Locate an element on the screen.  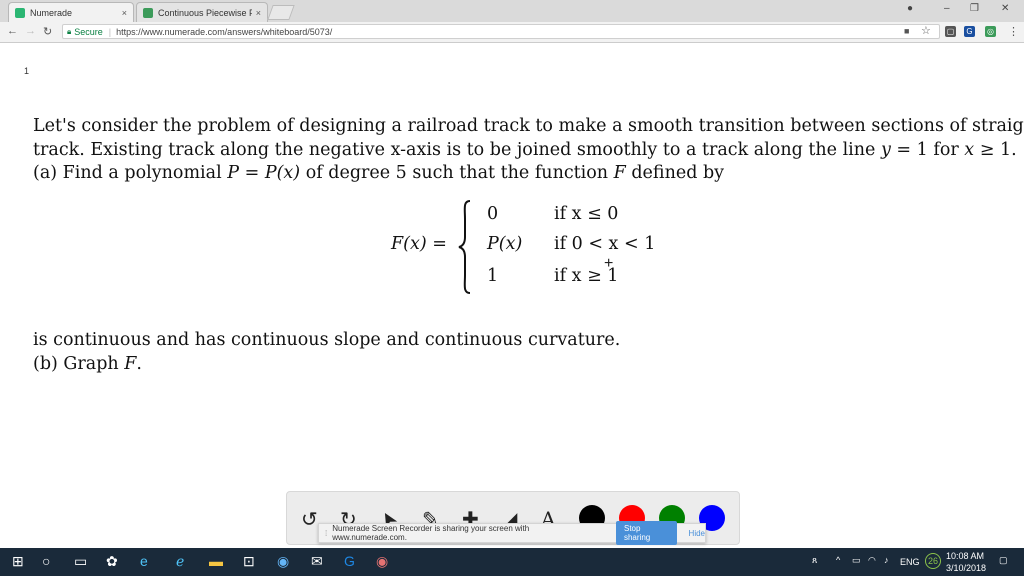
profile-icon: ● is located at coordinates (910, 8).